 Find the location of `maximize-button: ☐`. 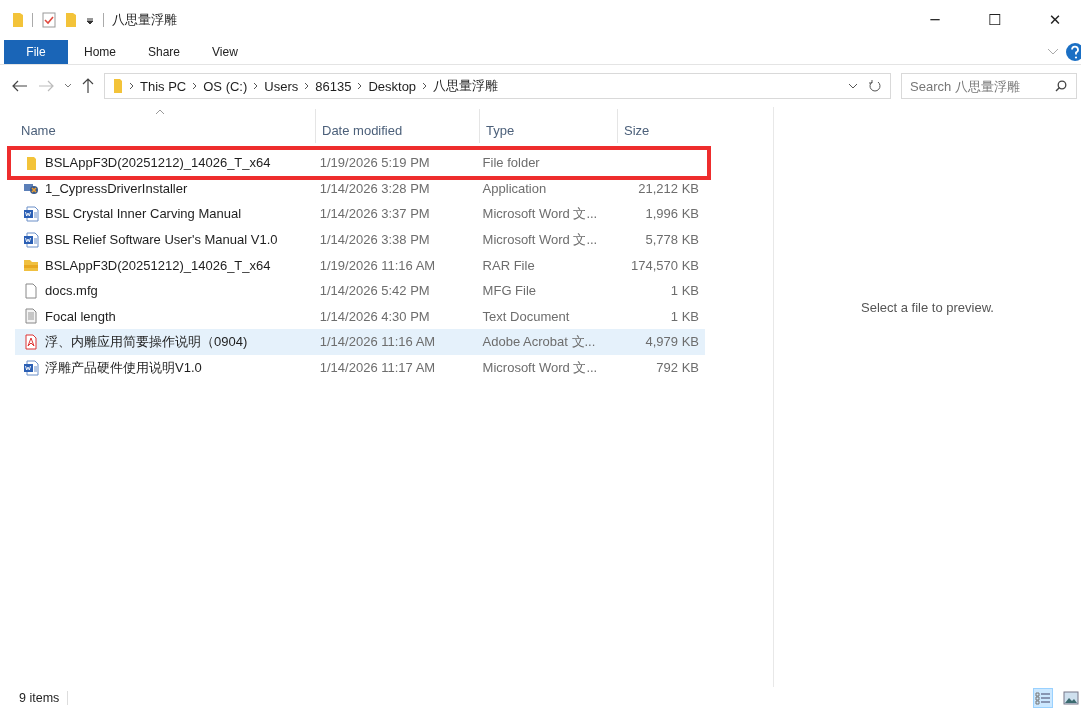

maximize-button: ☐ is located at coordinates (995, 20).